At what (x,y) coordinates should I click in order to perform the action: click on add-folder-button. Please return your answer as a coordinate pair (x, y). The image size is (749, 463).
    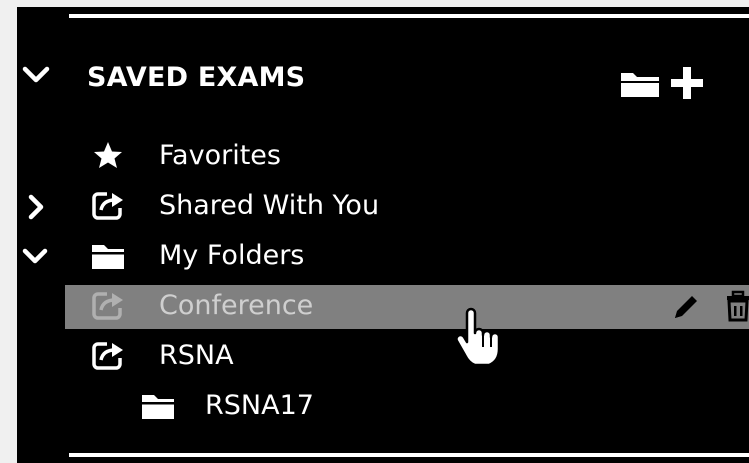
    Looking at the image, I should click on (664, 82).